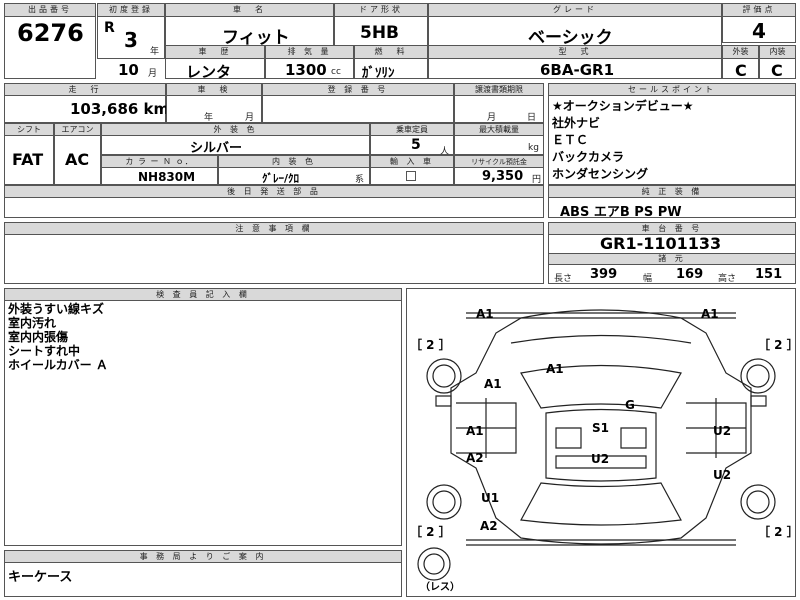 Image resolution: width=800 pixels, height=600 pixels. What do you see at coordinates (159, 161) in the screenshot?
I see `color-no-header: カ ラ ー Ｎ ｏ．` at bounding box center [159, 161].